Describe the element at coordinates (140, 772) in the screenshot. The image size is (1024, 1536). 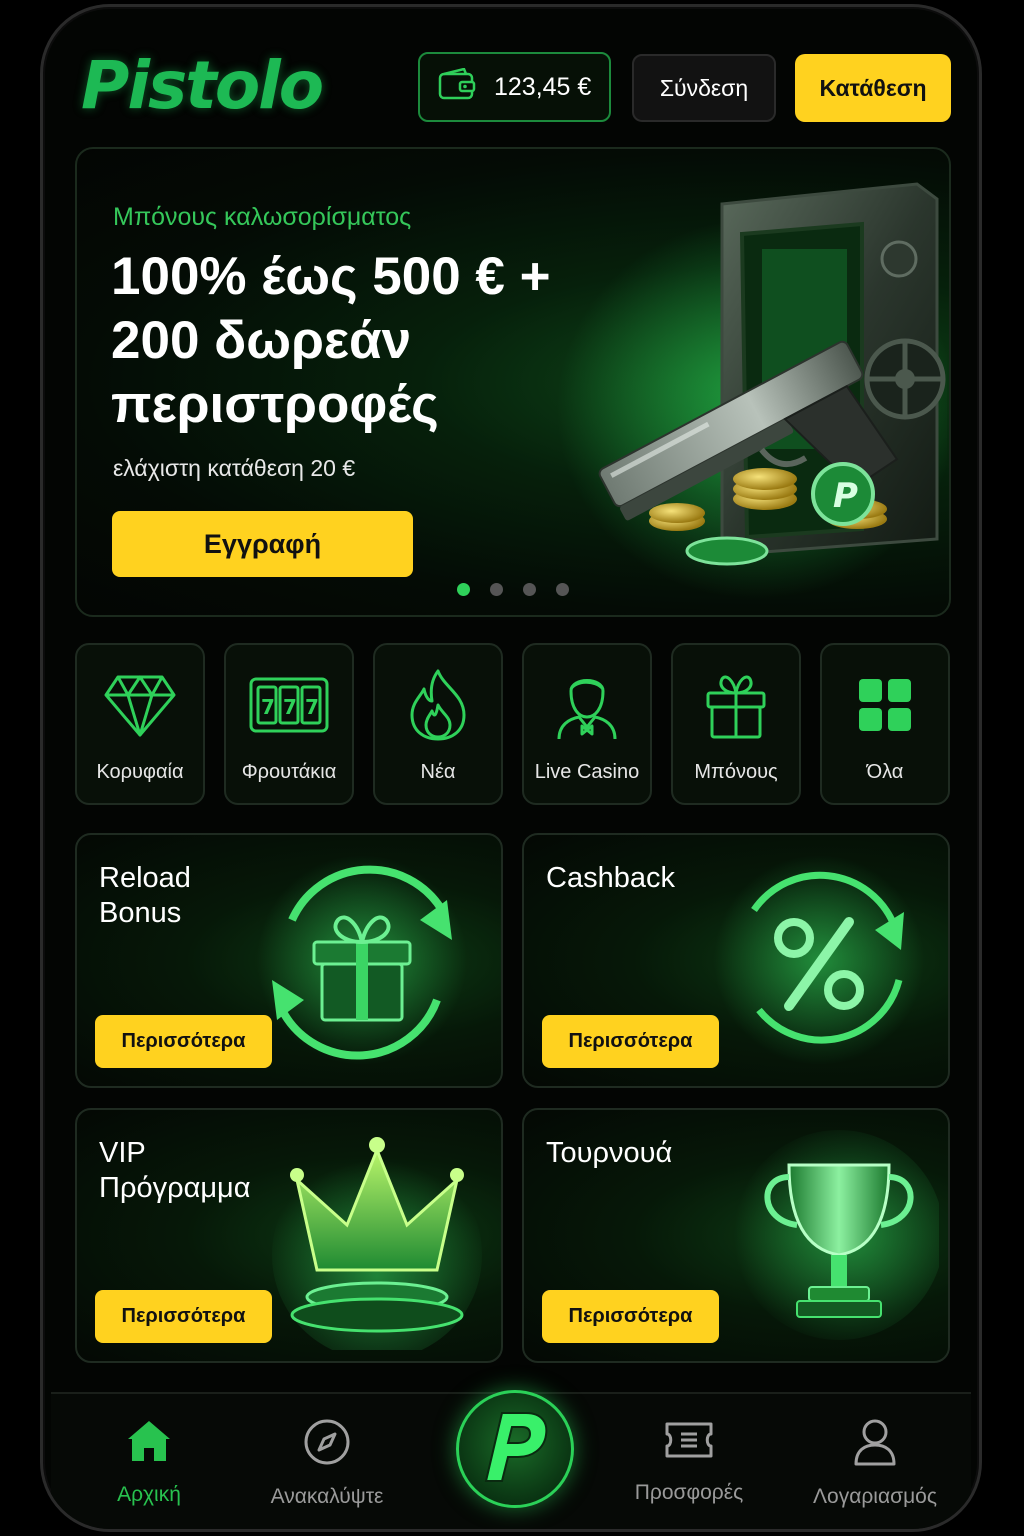
I see `category-label: Κορυφαία` at that location.